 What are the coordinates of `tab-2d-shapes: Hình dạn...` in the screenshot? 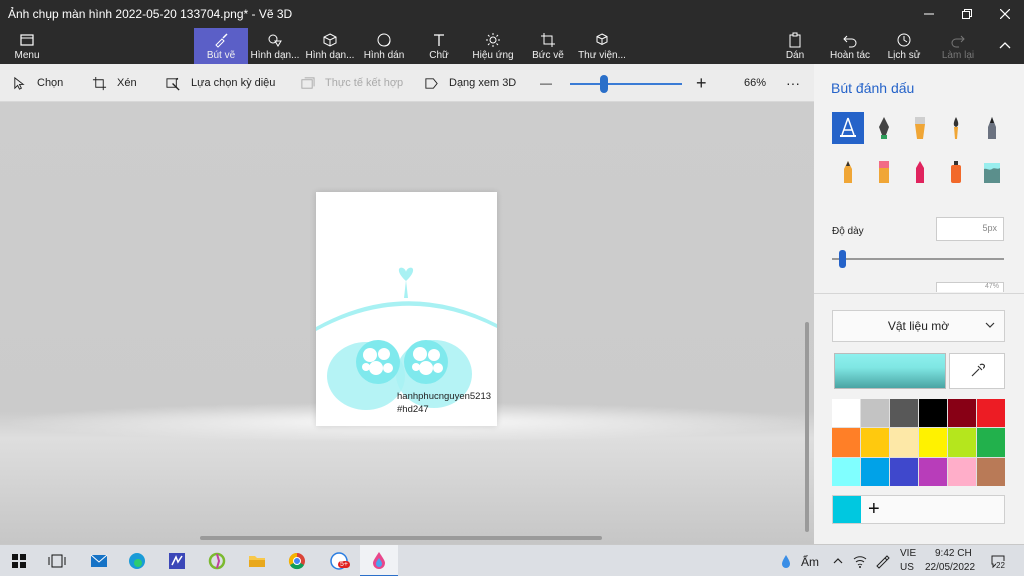 It's located at (275, 46).